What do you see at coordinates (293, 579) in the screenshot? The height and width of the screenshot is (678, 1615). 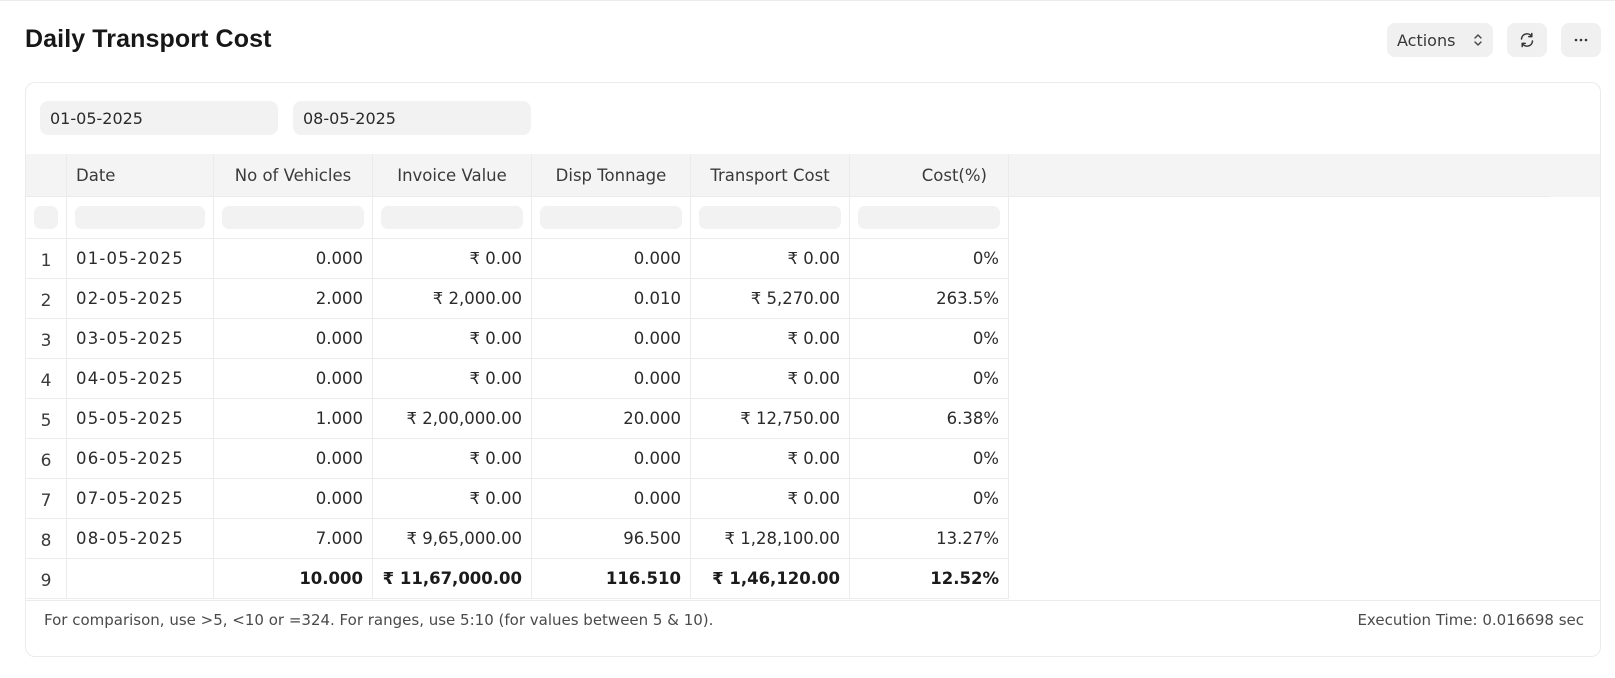 I see `vehicles-cell: 10.000` at bounding box center [293, 579].